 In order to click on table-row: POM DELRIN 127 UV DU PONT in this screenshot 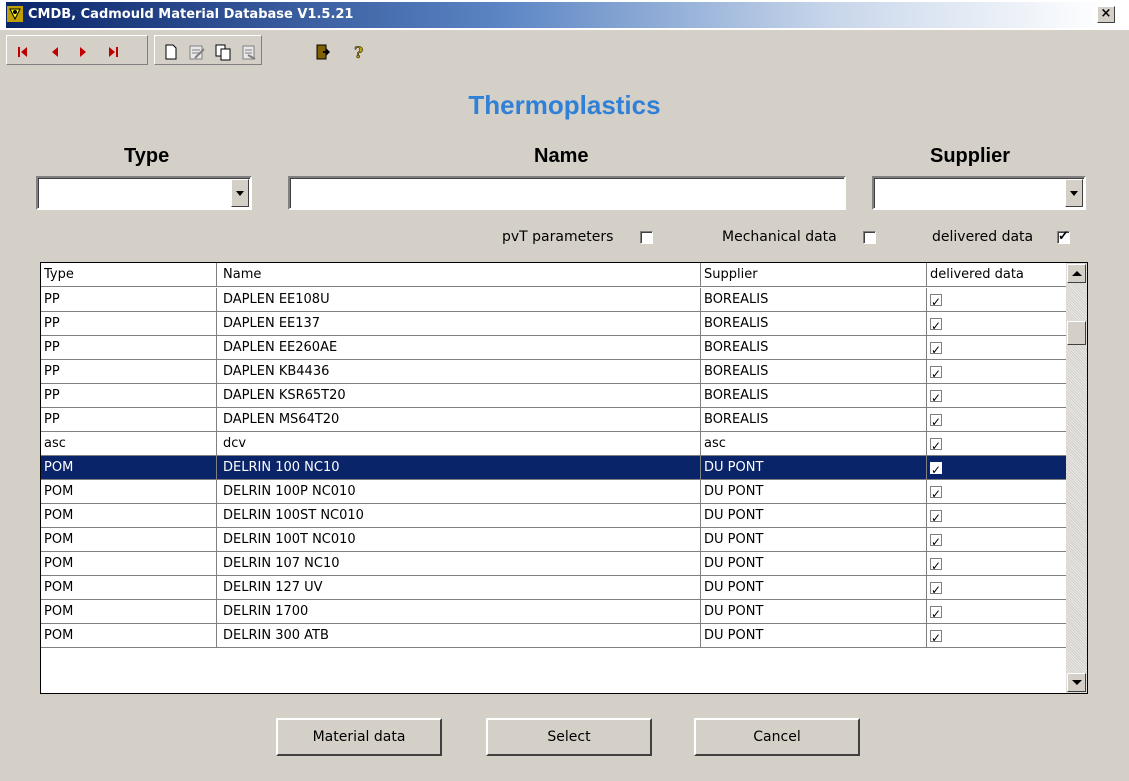, I will do `click(553, 588)`.